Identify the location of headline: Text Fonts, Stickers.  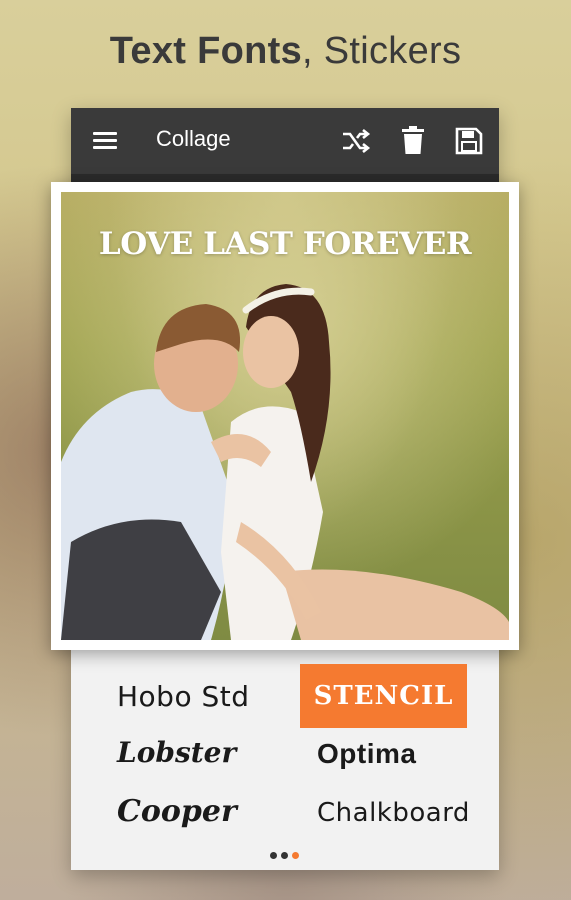
(285, 51).